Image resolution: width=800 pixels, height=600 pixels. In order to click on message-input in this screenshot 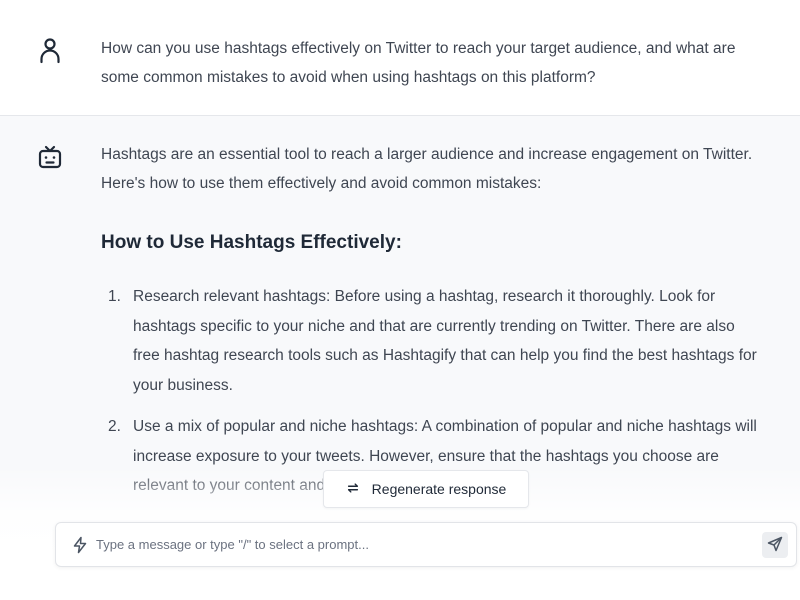, I will do `click(421, 544)`.